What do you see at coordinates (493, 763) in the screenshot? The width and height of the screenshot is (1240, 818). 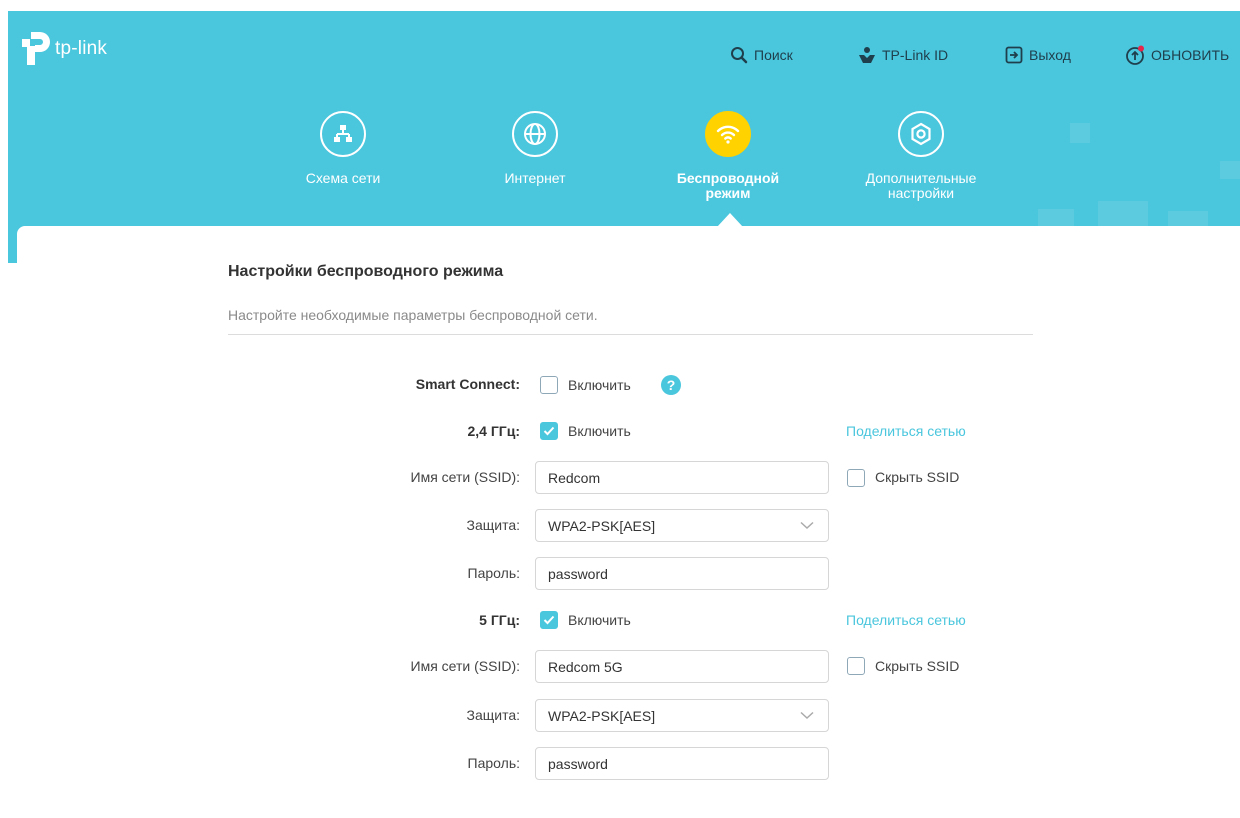 I see `band5-password-label: Пароль:` at bounding box center [493, 763].